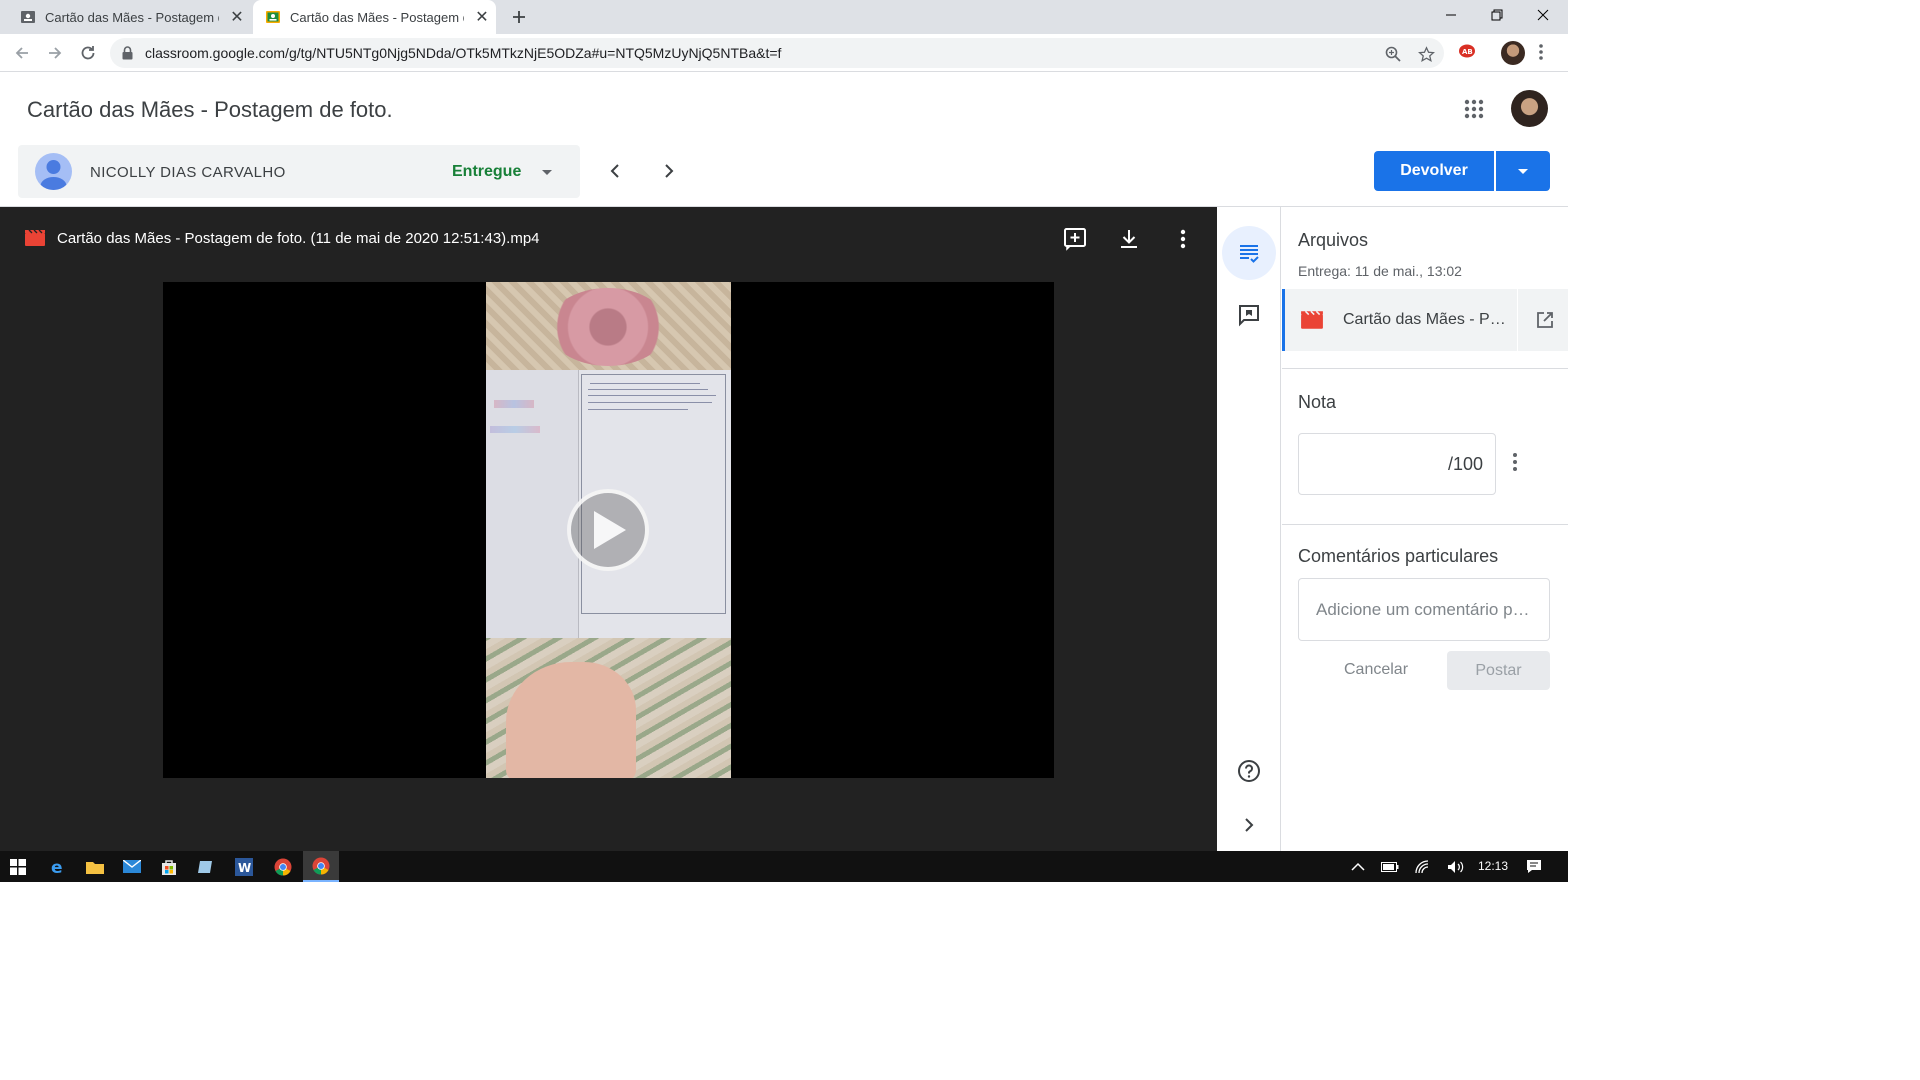 The image size is (1920, 1080). What do you see at coordinates (1451, 15) in the screenshot?
I see `minimize-window-icon` at bounding box center [1451, 15].